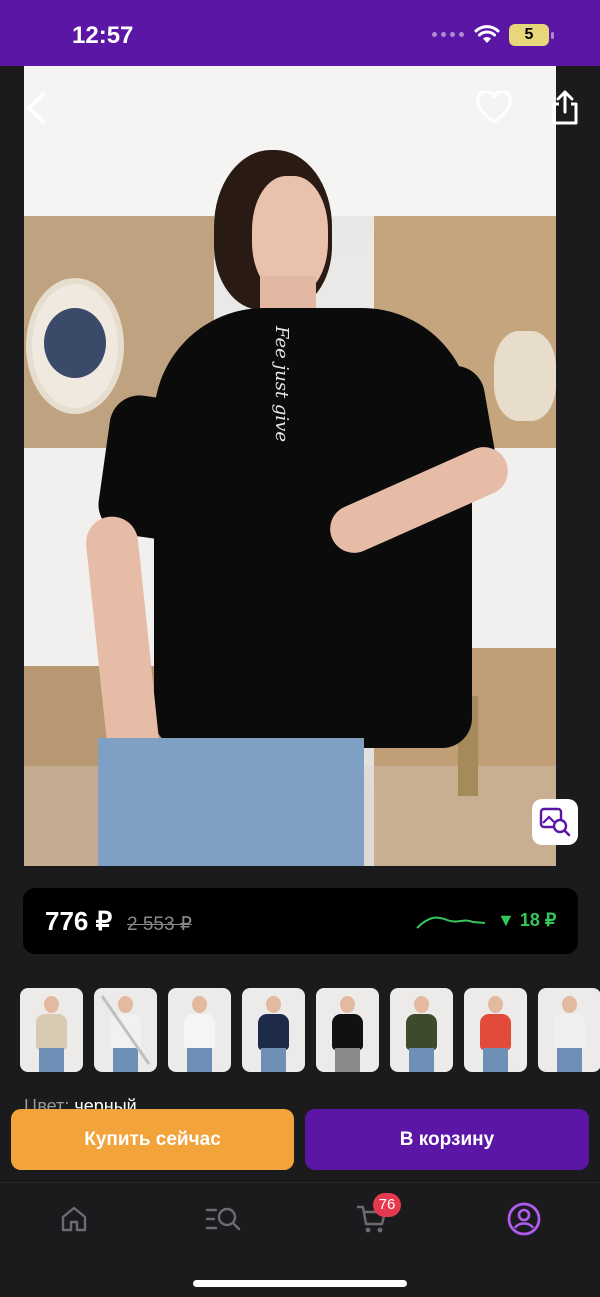  I want to click on price-history-sparkline, so click(451, 922).